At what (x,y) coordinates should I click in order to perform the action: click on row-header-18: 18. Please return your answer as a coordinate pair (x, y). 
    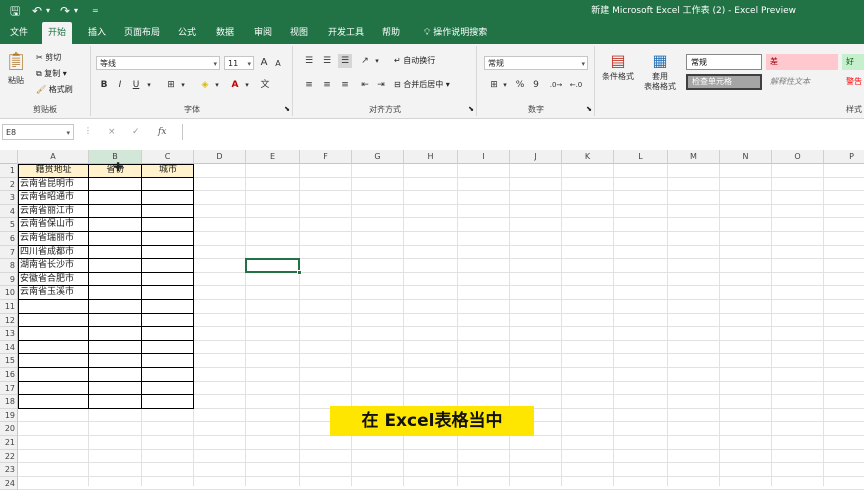
    Looking at the image, I should click on (9, 402).